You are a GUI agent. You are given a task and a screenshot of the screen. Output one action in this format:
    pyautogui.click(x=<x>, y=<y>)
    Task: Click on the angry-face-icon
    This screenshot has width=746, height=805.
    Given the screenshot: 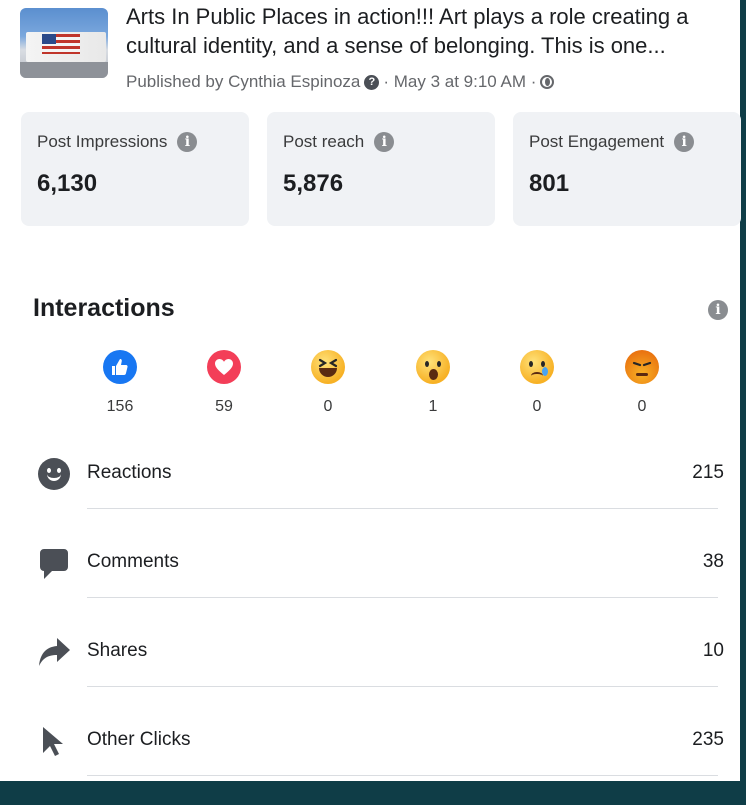 What is the action you would take?
    pyautogui.click(x=642, y=367)
    